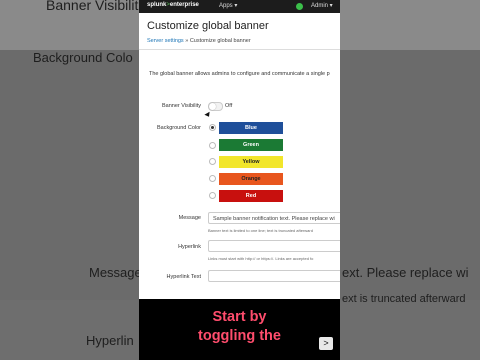 This screenshot has width=480, height=360. I want to click on radio-yellow, so click(212, 161).